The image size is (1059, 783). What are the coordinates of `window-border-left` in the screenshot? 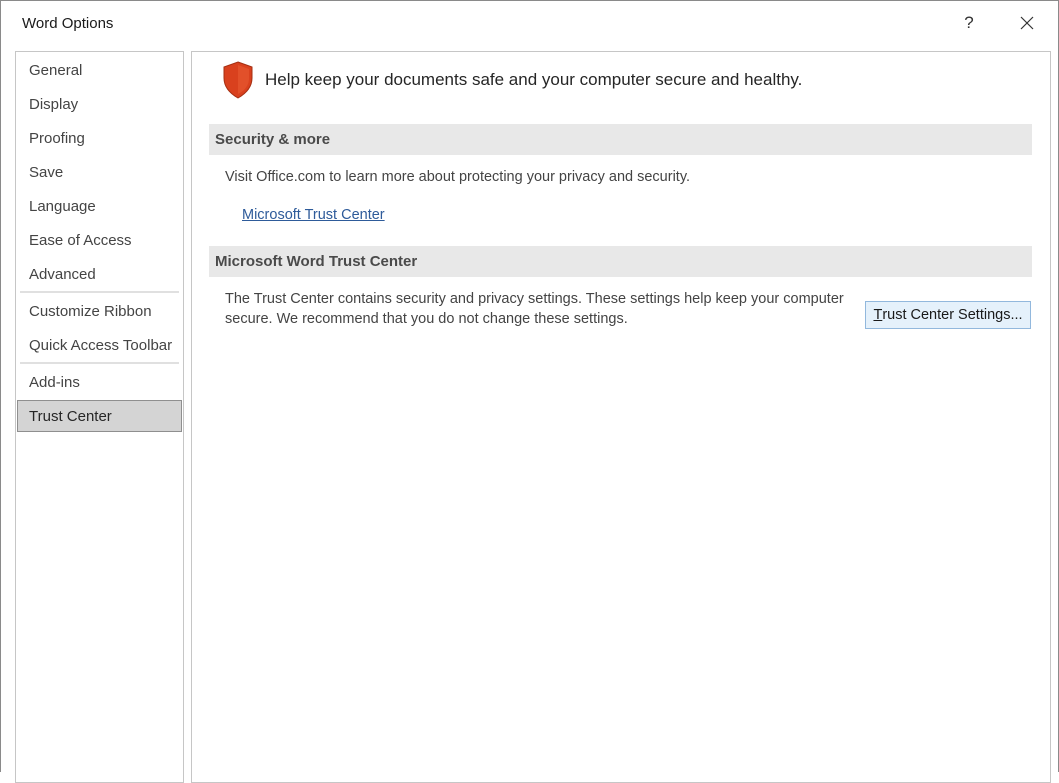 It's located at (0, 386).